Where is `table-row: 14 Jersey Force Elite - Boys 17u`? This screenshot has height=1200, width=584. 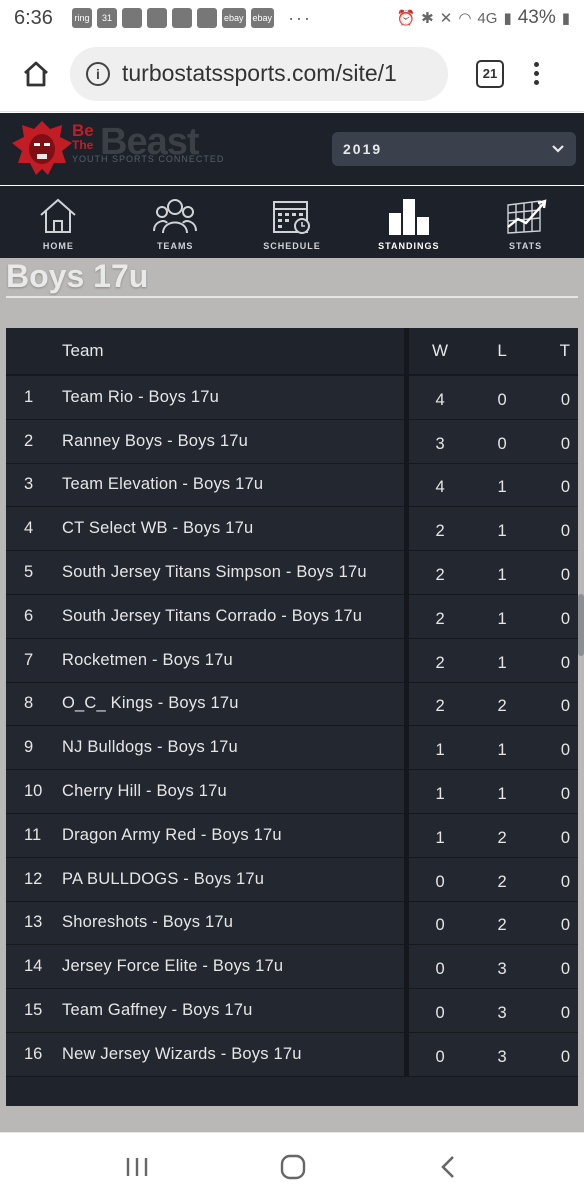 table-row: 14 Jersey Force Elite - Boys 17u is located at coordinates (205, 967).